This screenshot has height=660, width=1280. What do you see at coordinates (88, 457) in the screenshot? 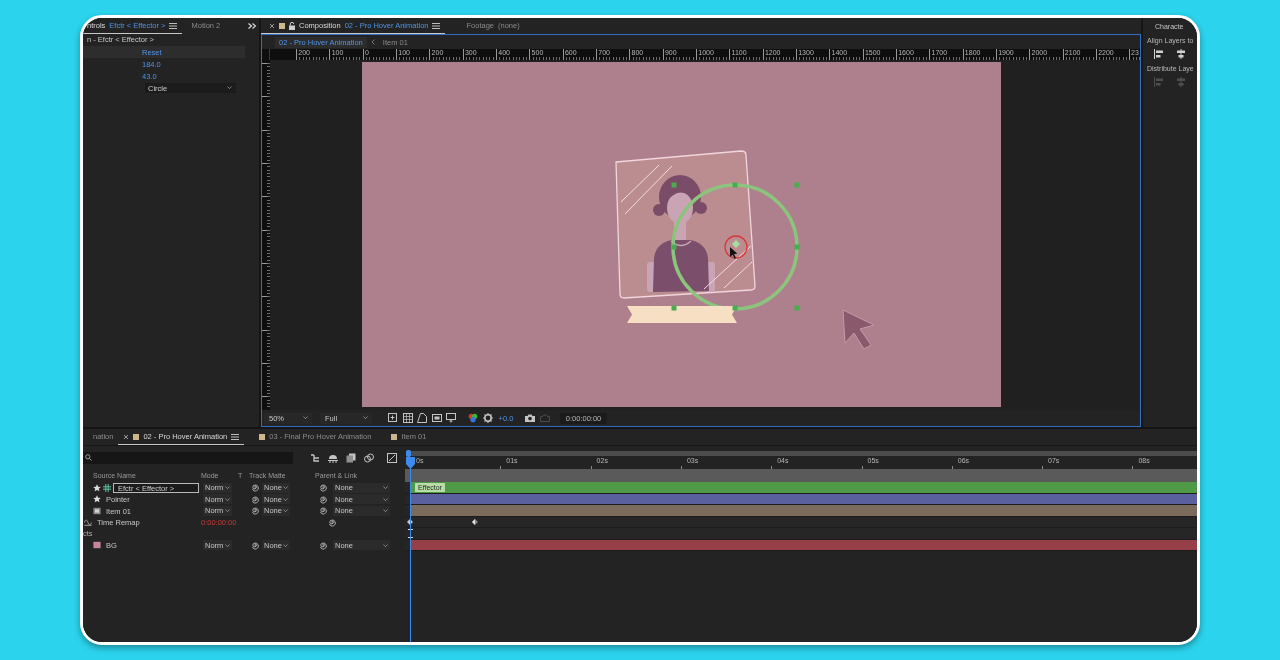
I see `search-icon` at bounding box center [88, 457].